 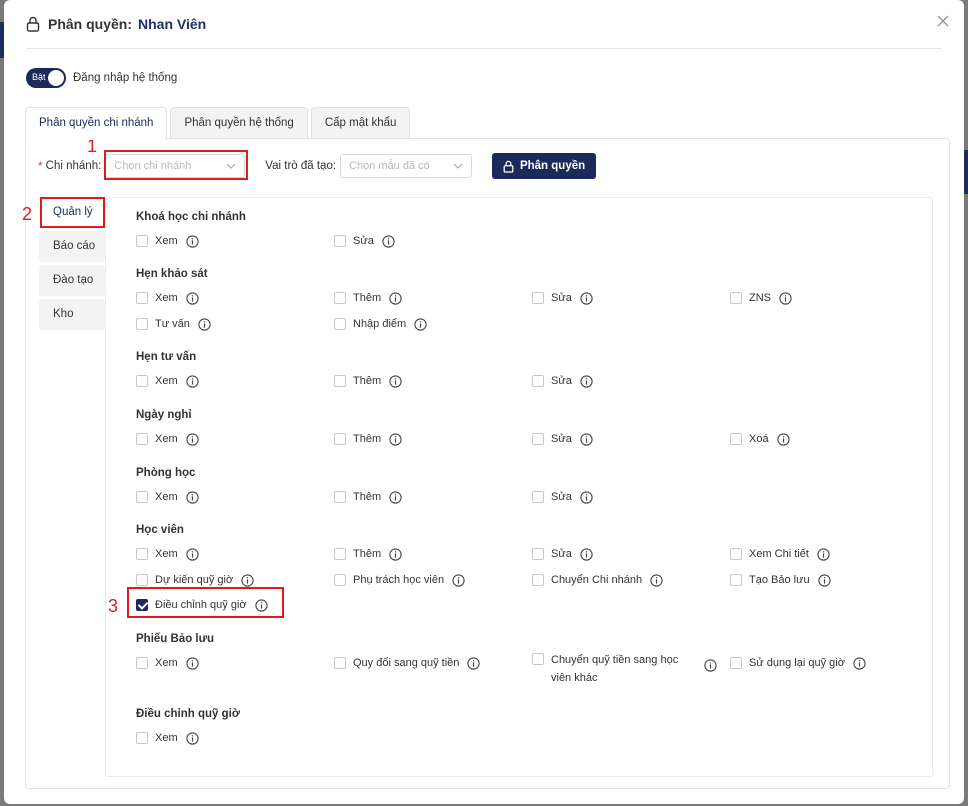 What do you see at coordinates (202, 605) in the screenshot?
I see `permission-item: Điều chỉnh quỹ giờ` at bounding box center [202, 605].